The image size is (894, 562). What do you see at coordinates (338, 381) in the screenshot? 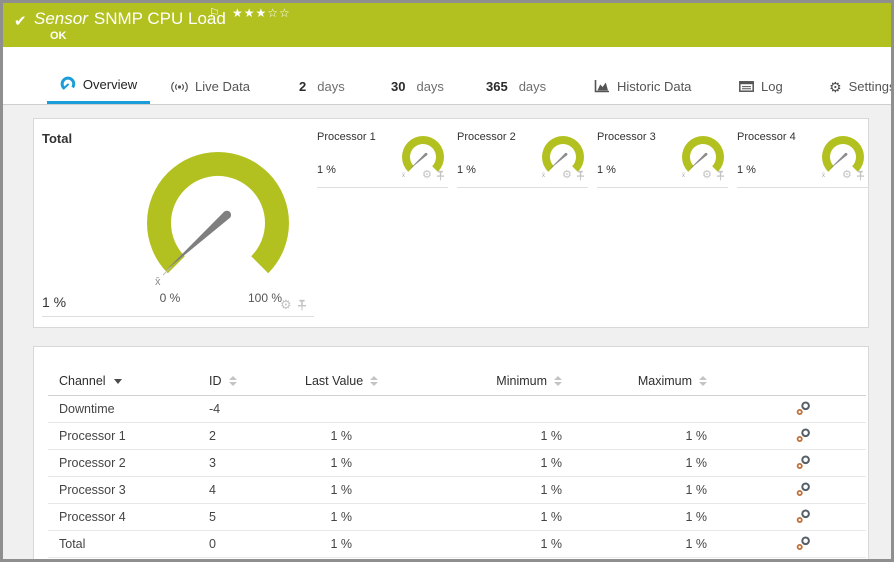
I see `column-header-last-value: Last Value` at bounding box center [338, 381].